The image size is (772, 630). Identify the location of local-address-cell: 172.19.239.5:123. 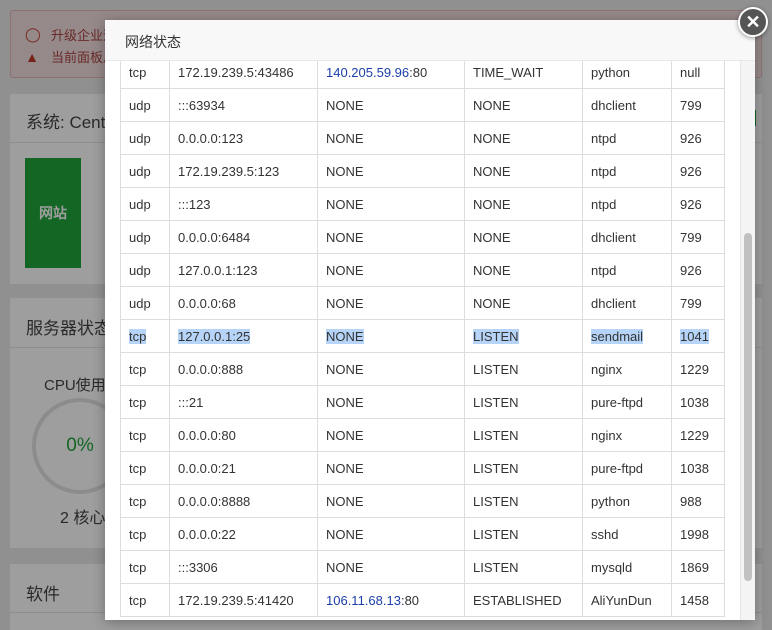
(243, 171).